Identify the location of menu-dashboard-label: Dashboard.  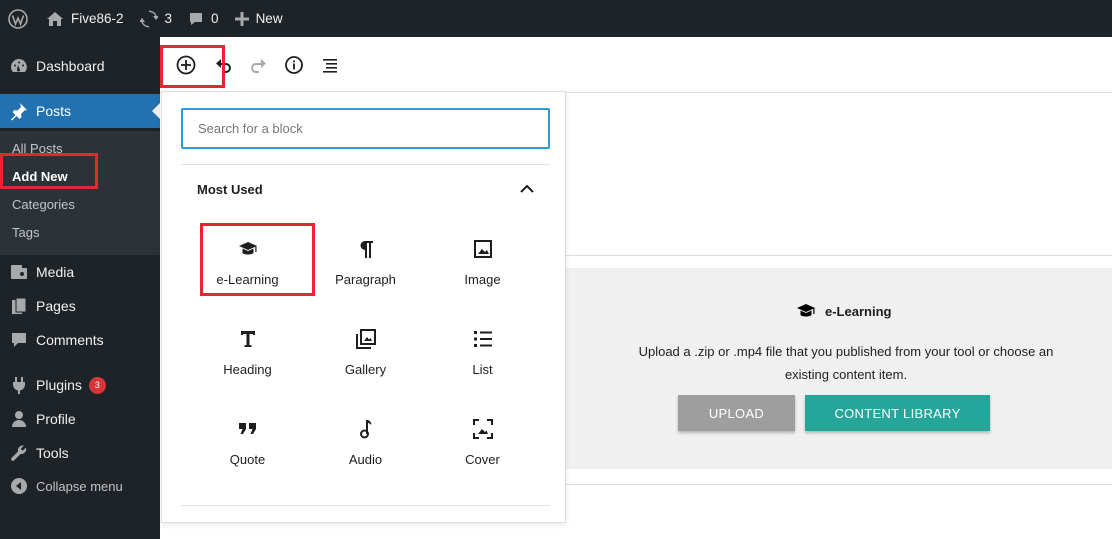
(70, 66).